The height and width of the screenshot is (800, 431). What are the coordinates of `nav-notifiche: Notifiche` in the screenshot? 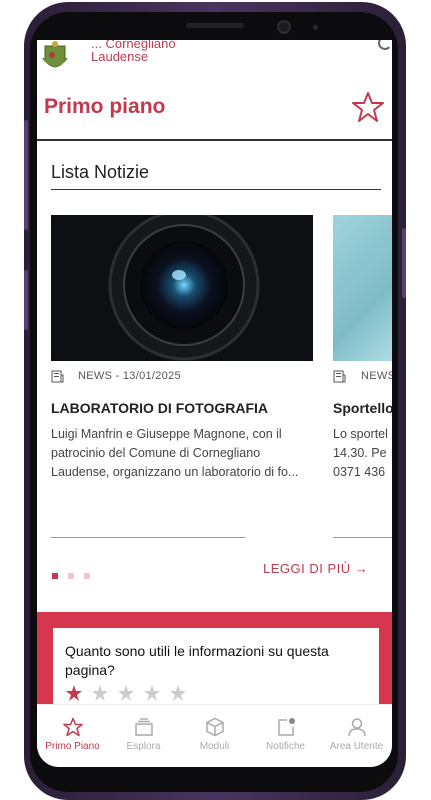 It's located at (285, 736).